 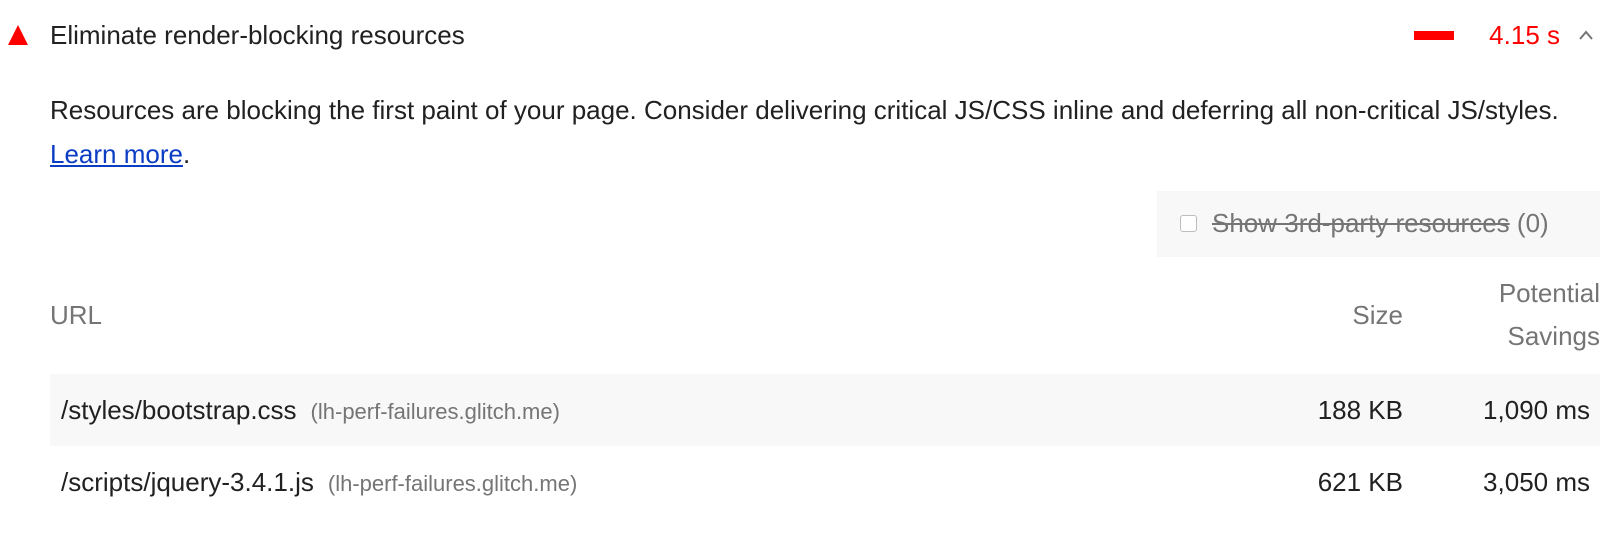 What do you see at coordinates (1549, 293) in the screenshot?
I see `column-header-savings-line1: Potential` at bounding box center [1549, 293].